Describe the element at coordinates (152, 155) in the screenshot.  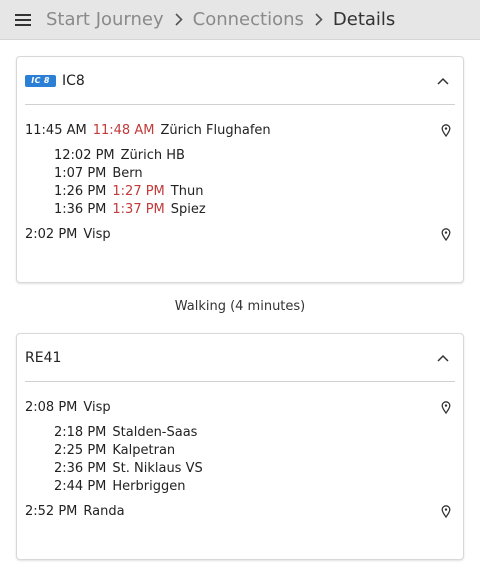
I see `stop-name: Zürich HB` at that location.